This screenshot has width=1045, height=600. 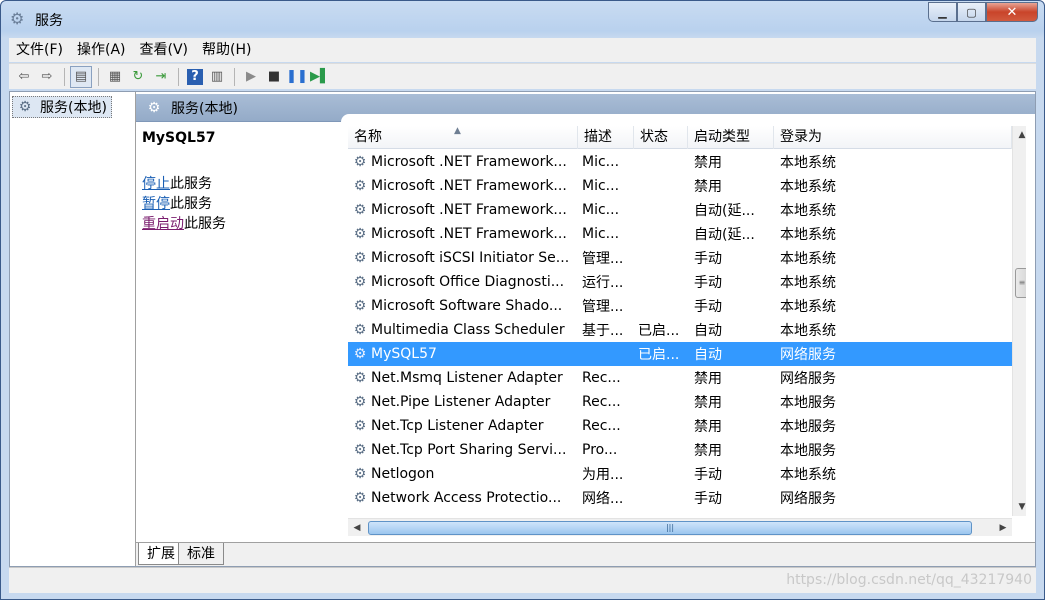 I want to click on table-row: ⚙ Net.Tcp Listener Adapter Rec... 禁用 本地服务, so click(x=680, y=426).